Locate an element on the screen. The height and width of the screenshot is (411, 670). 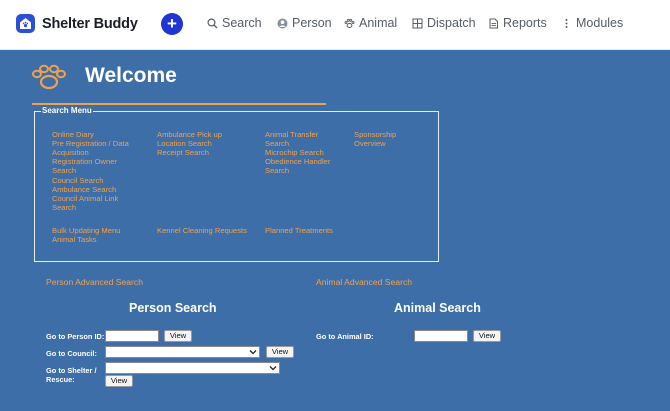
link-planned-treatments: Planned Treatments is located at coordinates (299, 230).